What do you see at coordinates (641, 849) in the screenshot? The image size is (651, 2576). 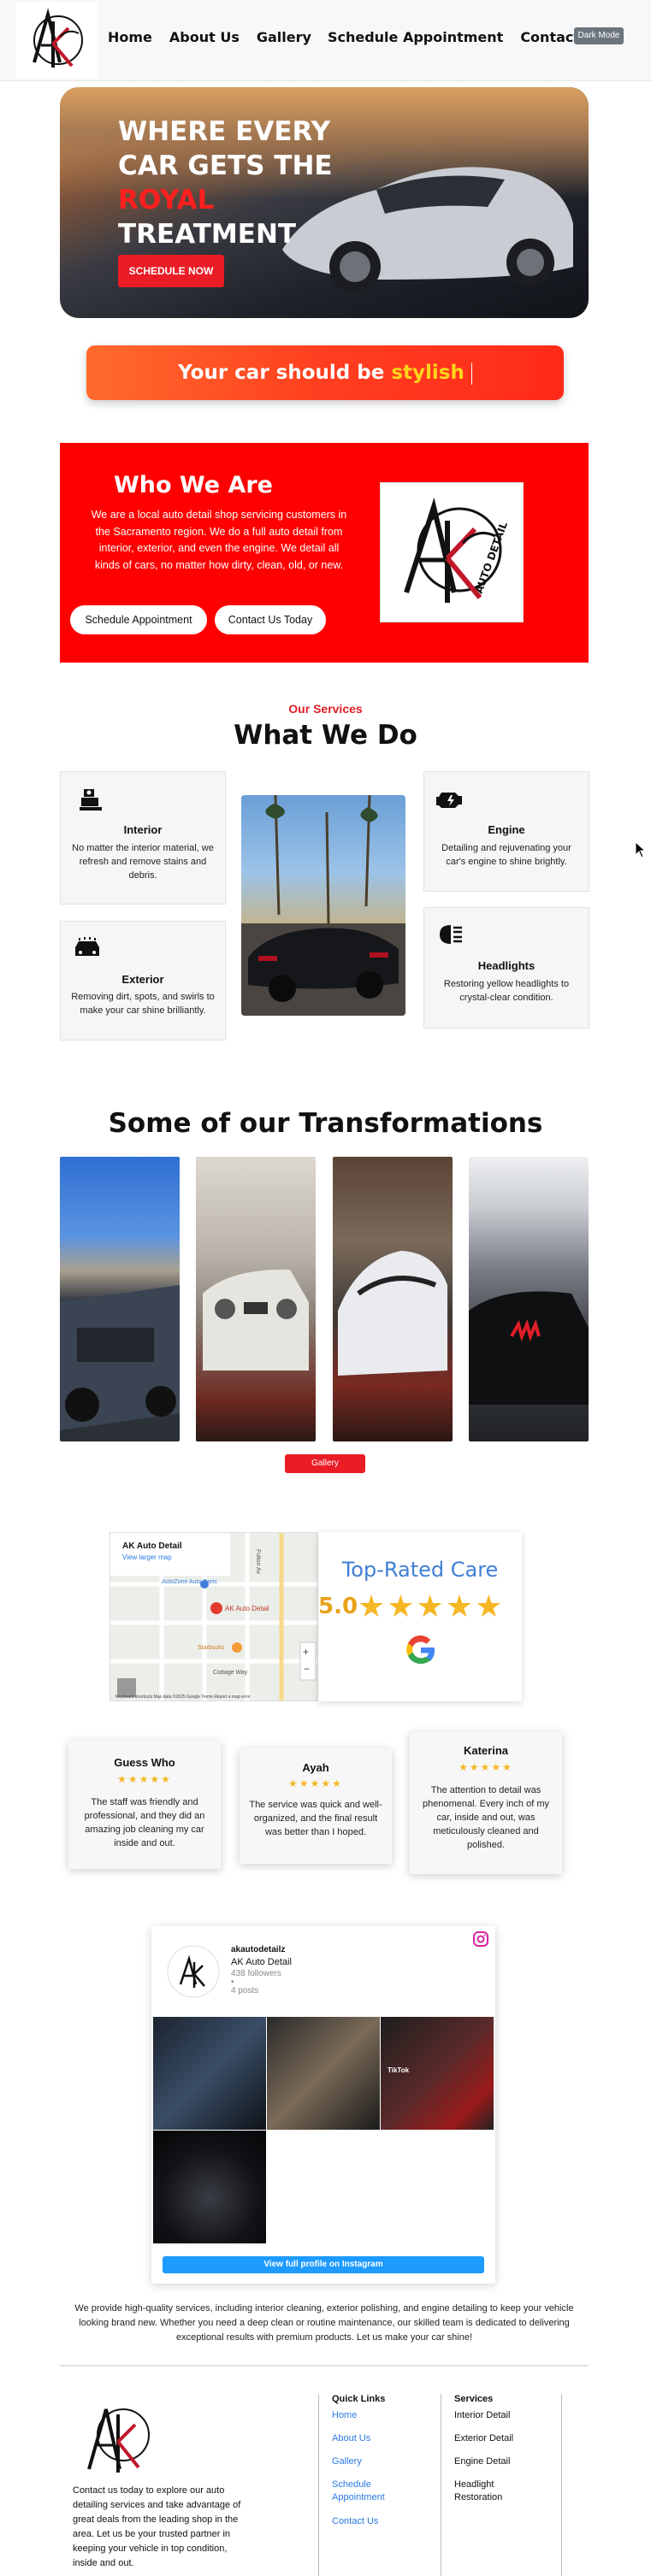 I see `mouse-cursor-icon` at bounding box center [641, 849].